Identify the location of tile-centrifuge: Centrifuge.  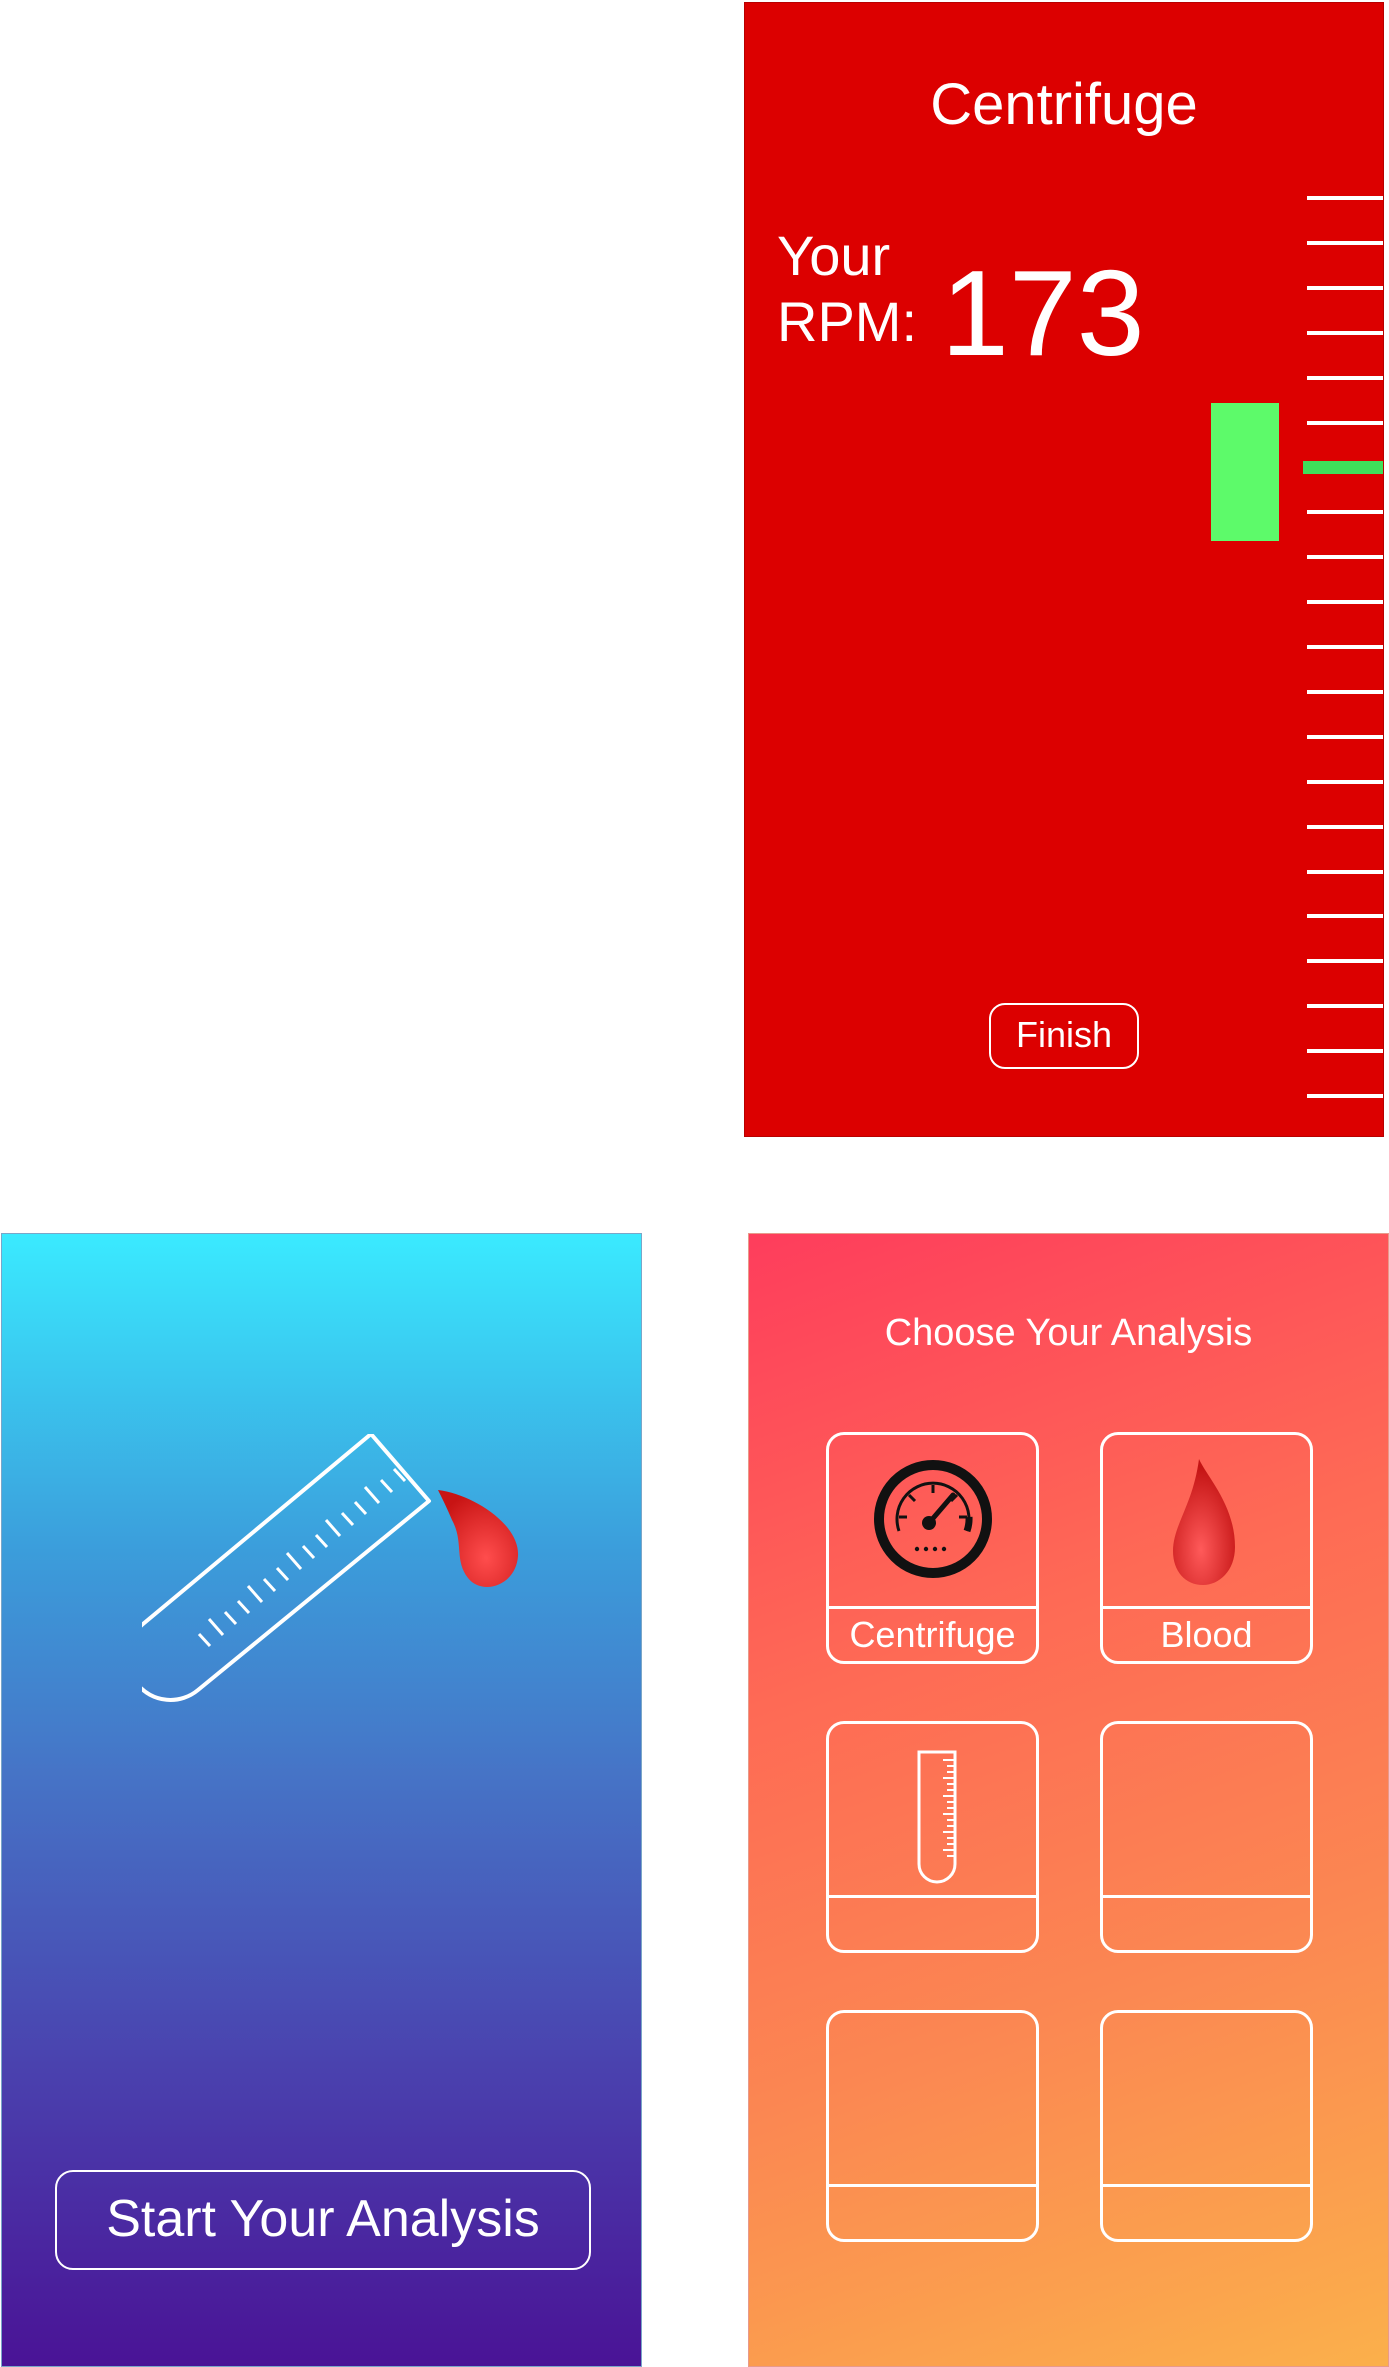
(932, 1548).